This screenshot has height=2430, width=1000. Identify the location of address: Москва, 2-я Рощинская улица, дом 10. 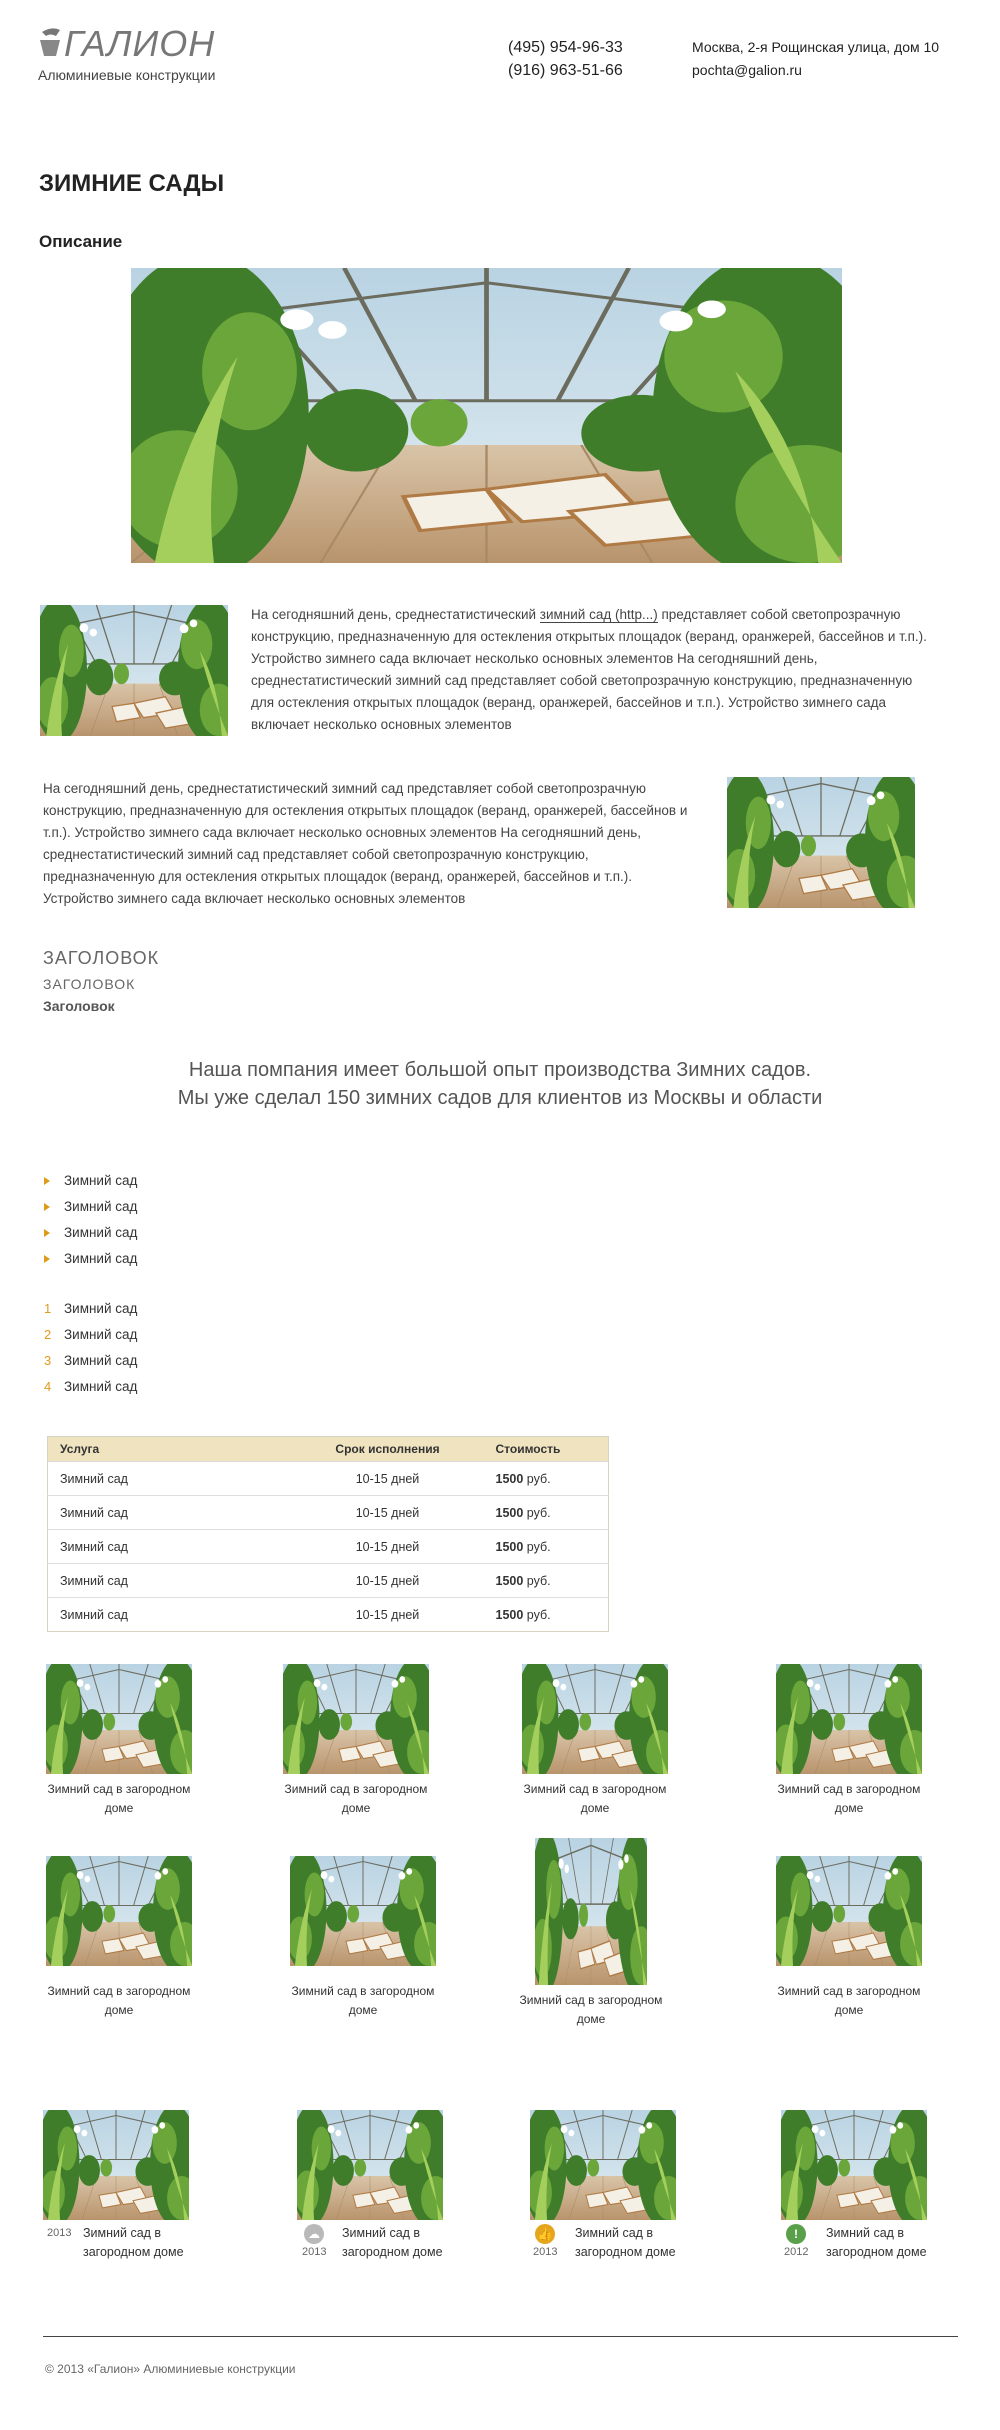
(816, 47).